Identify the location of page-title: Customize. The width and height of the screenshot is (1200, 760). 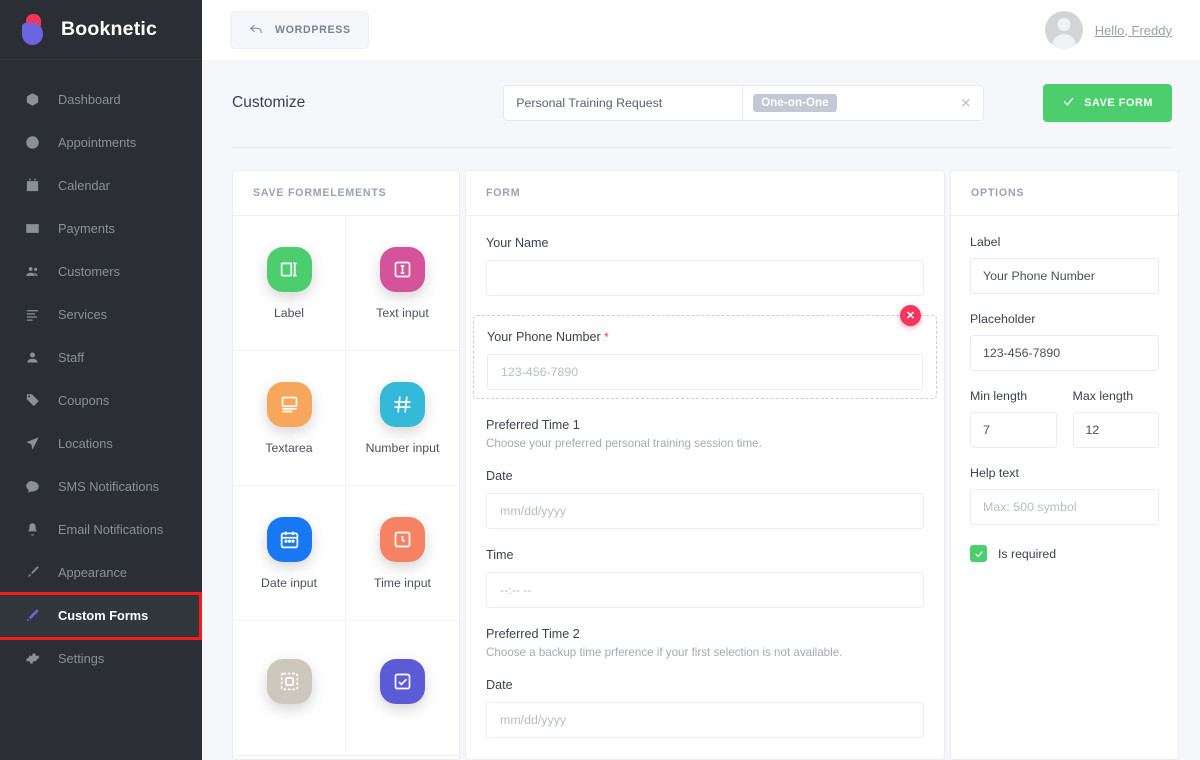
(269, 102).